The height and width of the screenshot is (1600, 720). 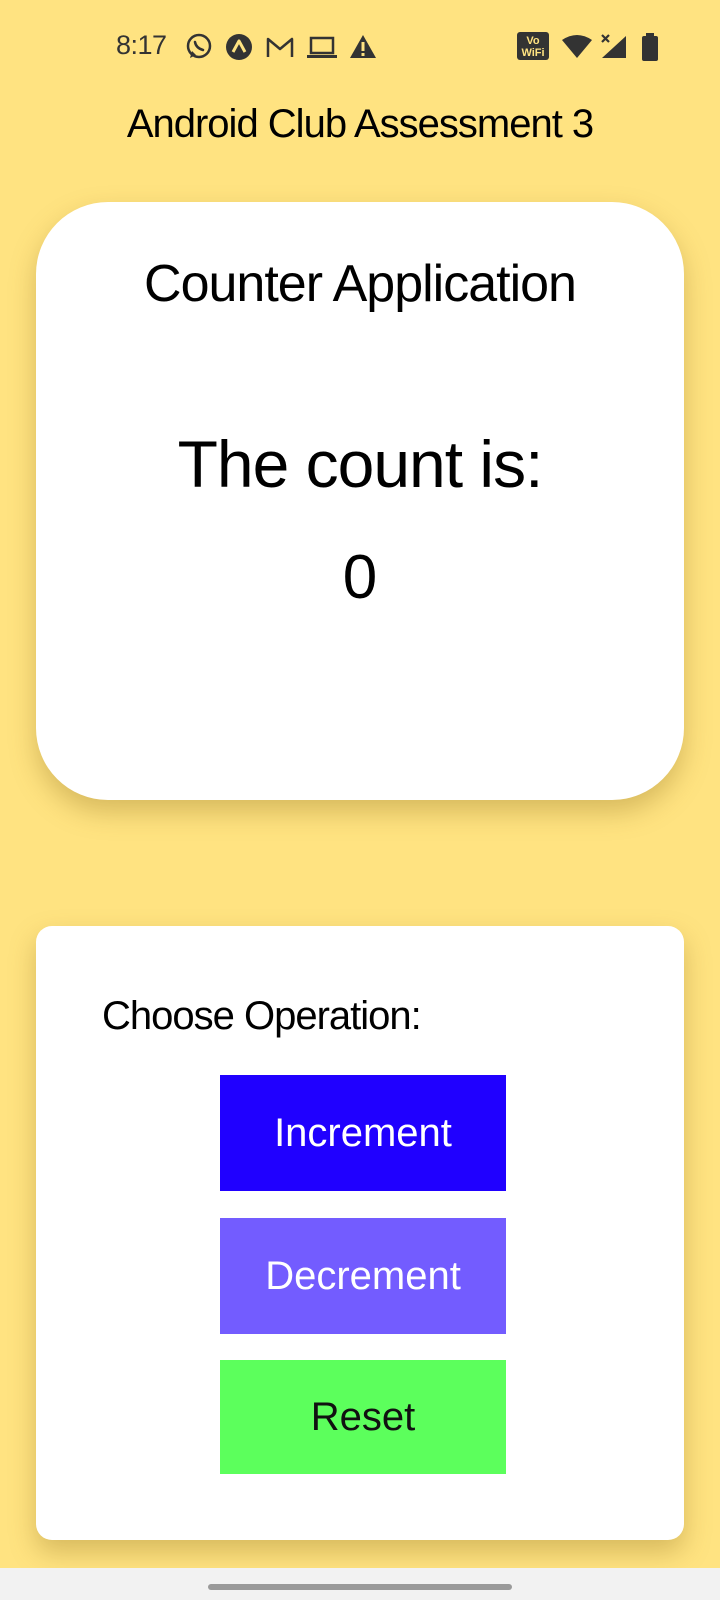 What do you see at coordinates (360, 284) in the screenshot?
I see `counter-card-title: Counter Application` at bounding box center [360, 284].